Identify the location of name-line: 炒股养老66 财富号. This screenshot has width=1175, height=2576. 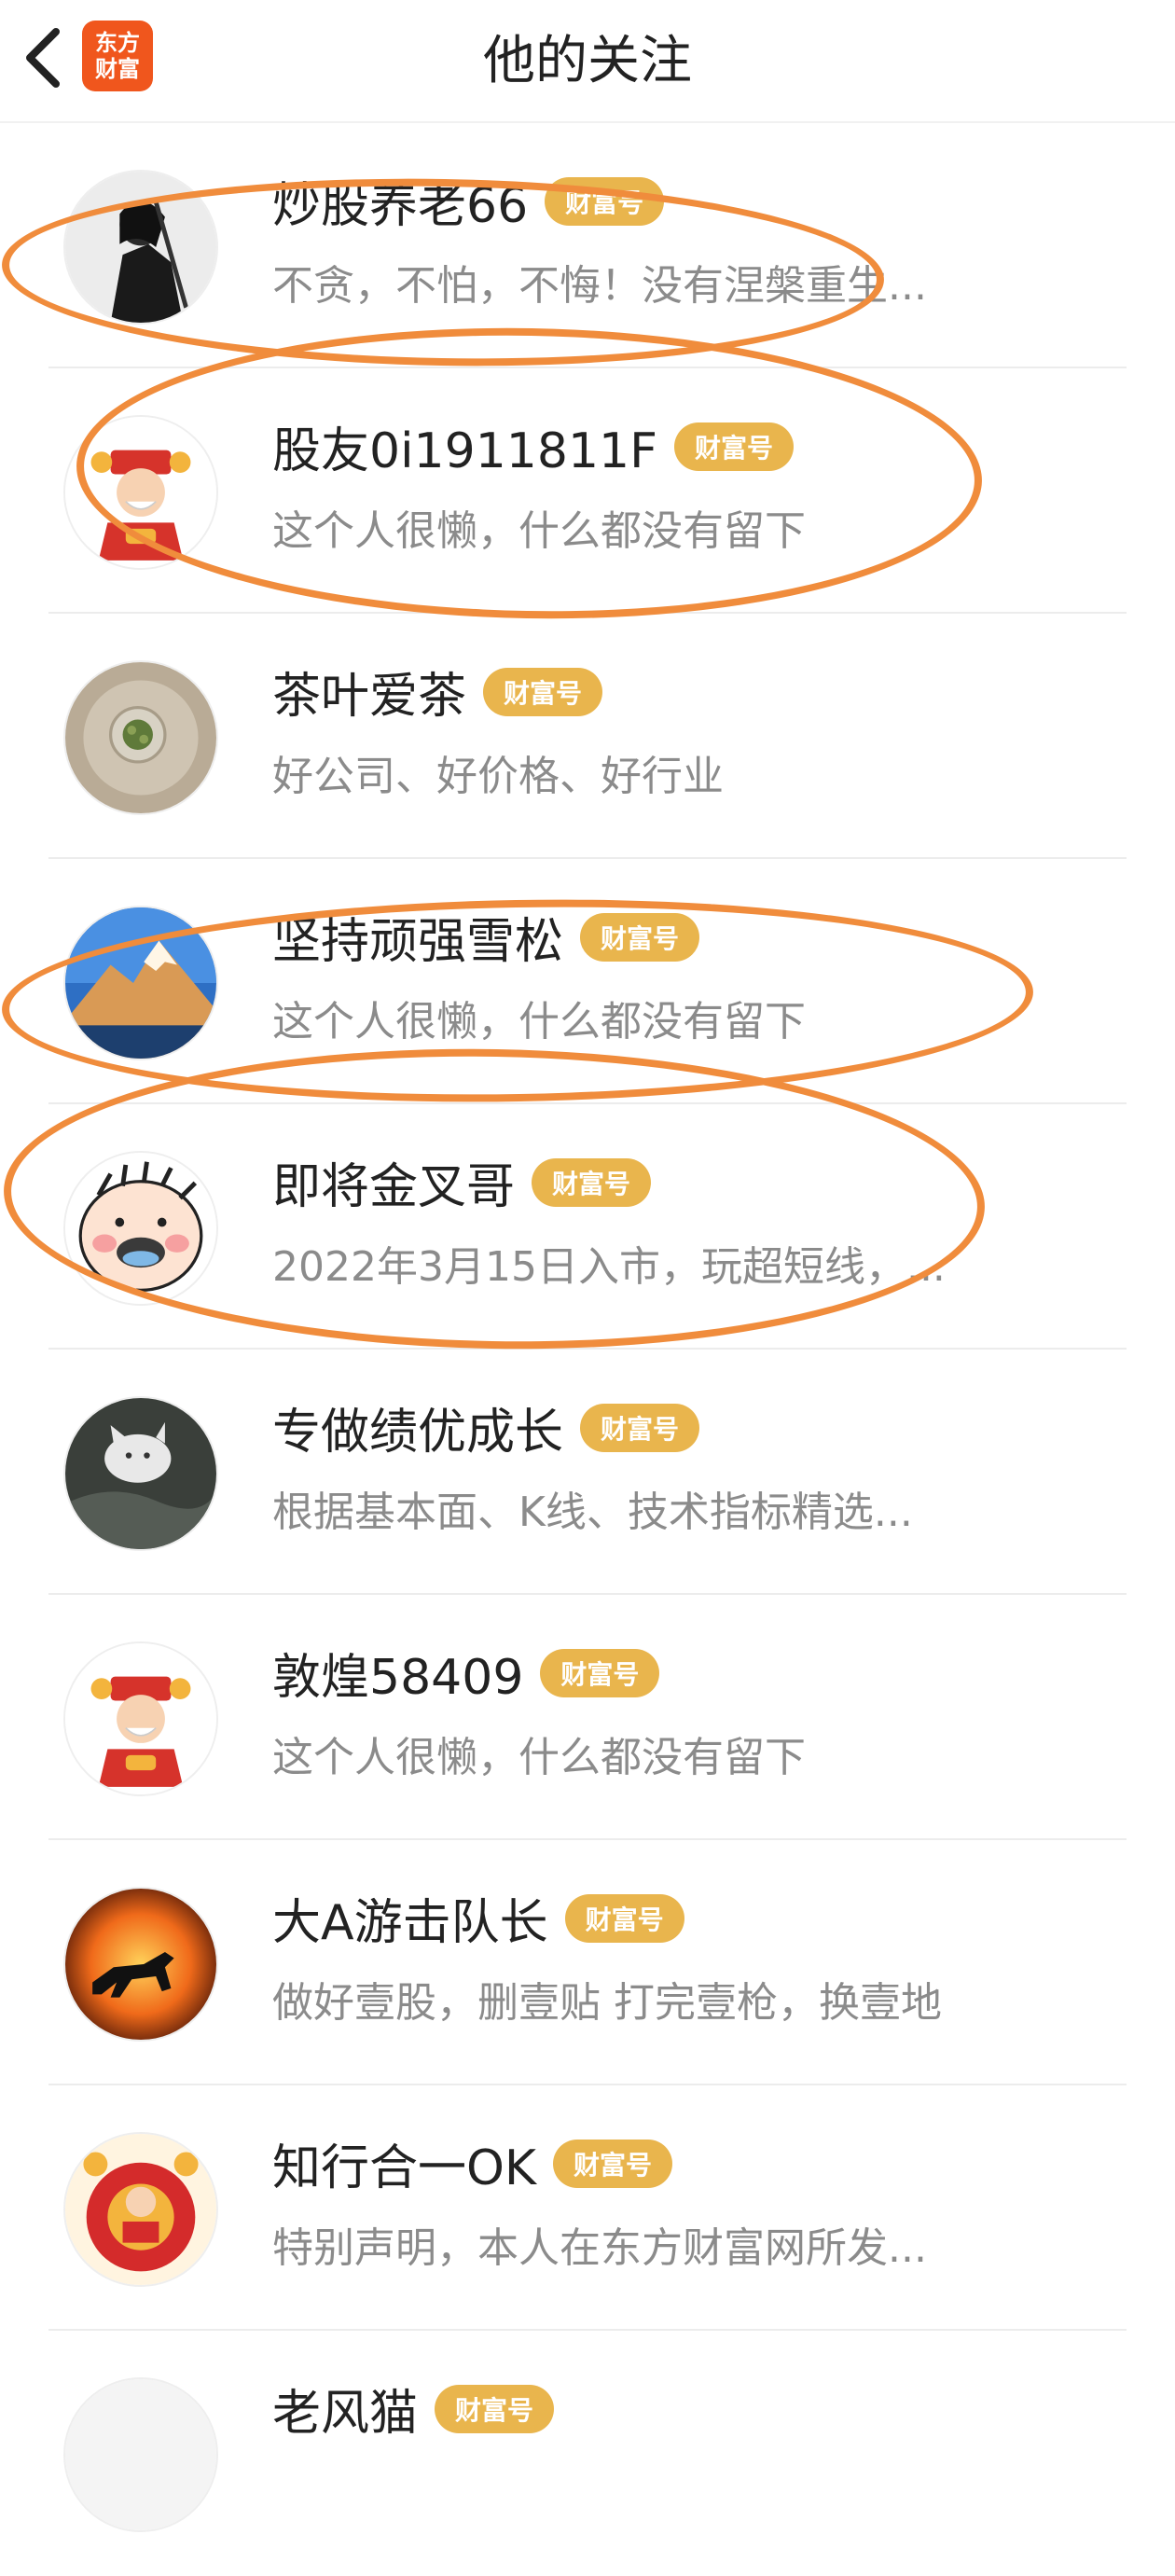
(468, 201).